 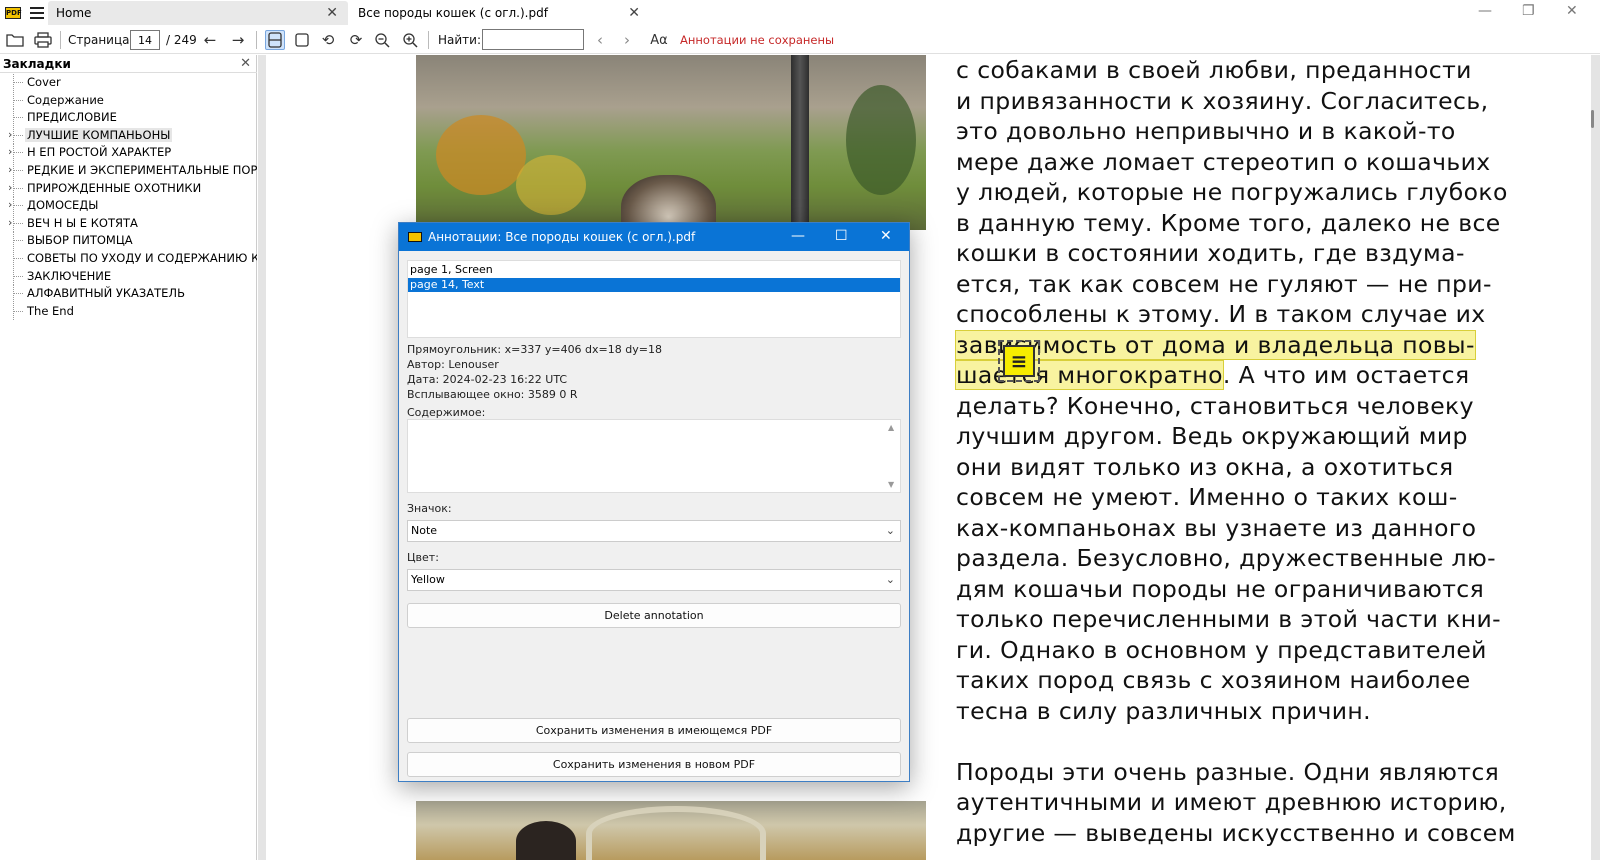 I want to click on scrollbar-thumb, so click(x=1592, y=119).